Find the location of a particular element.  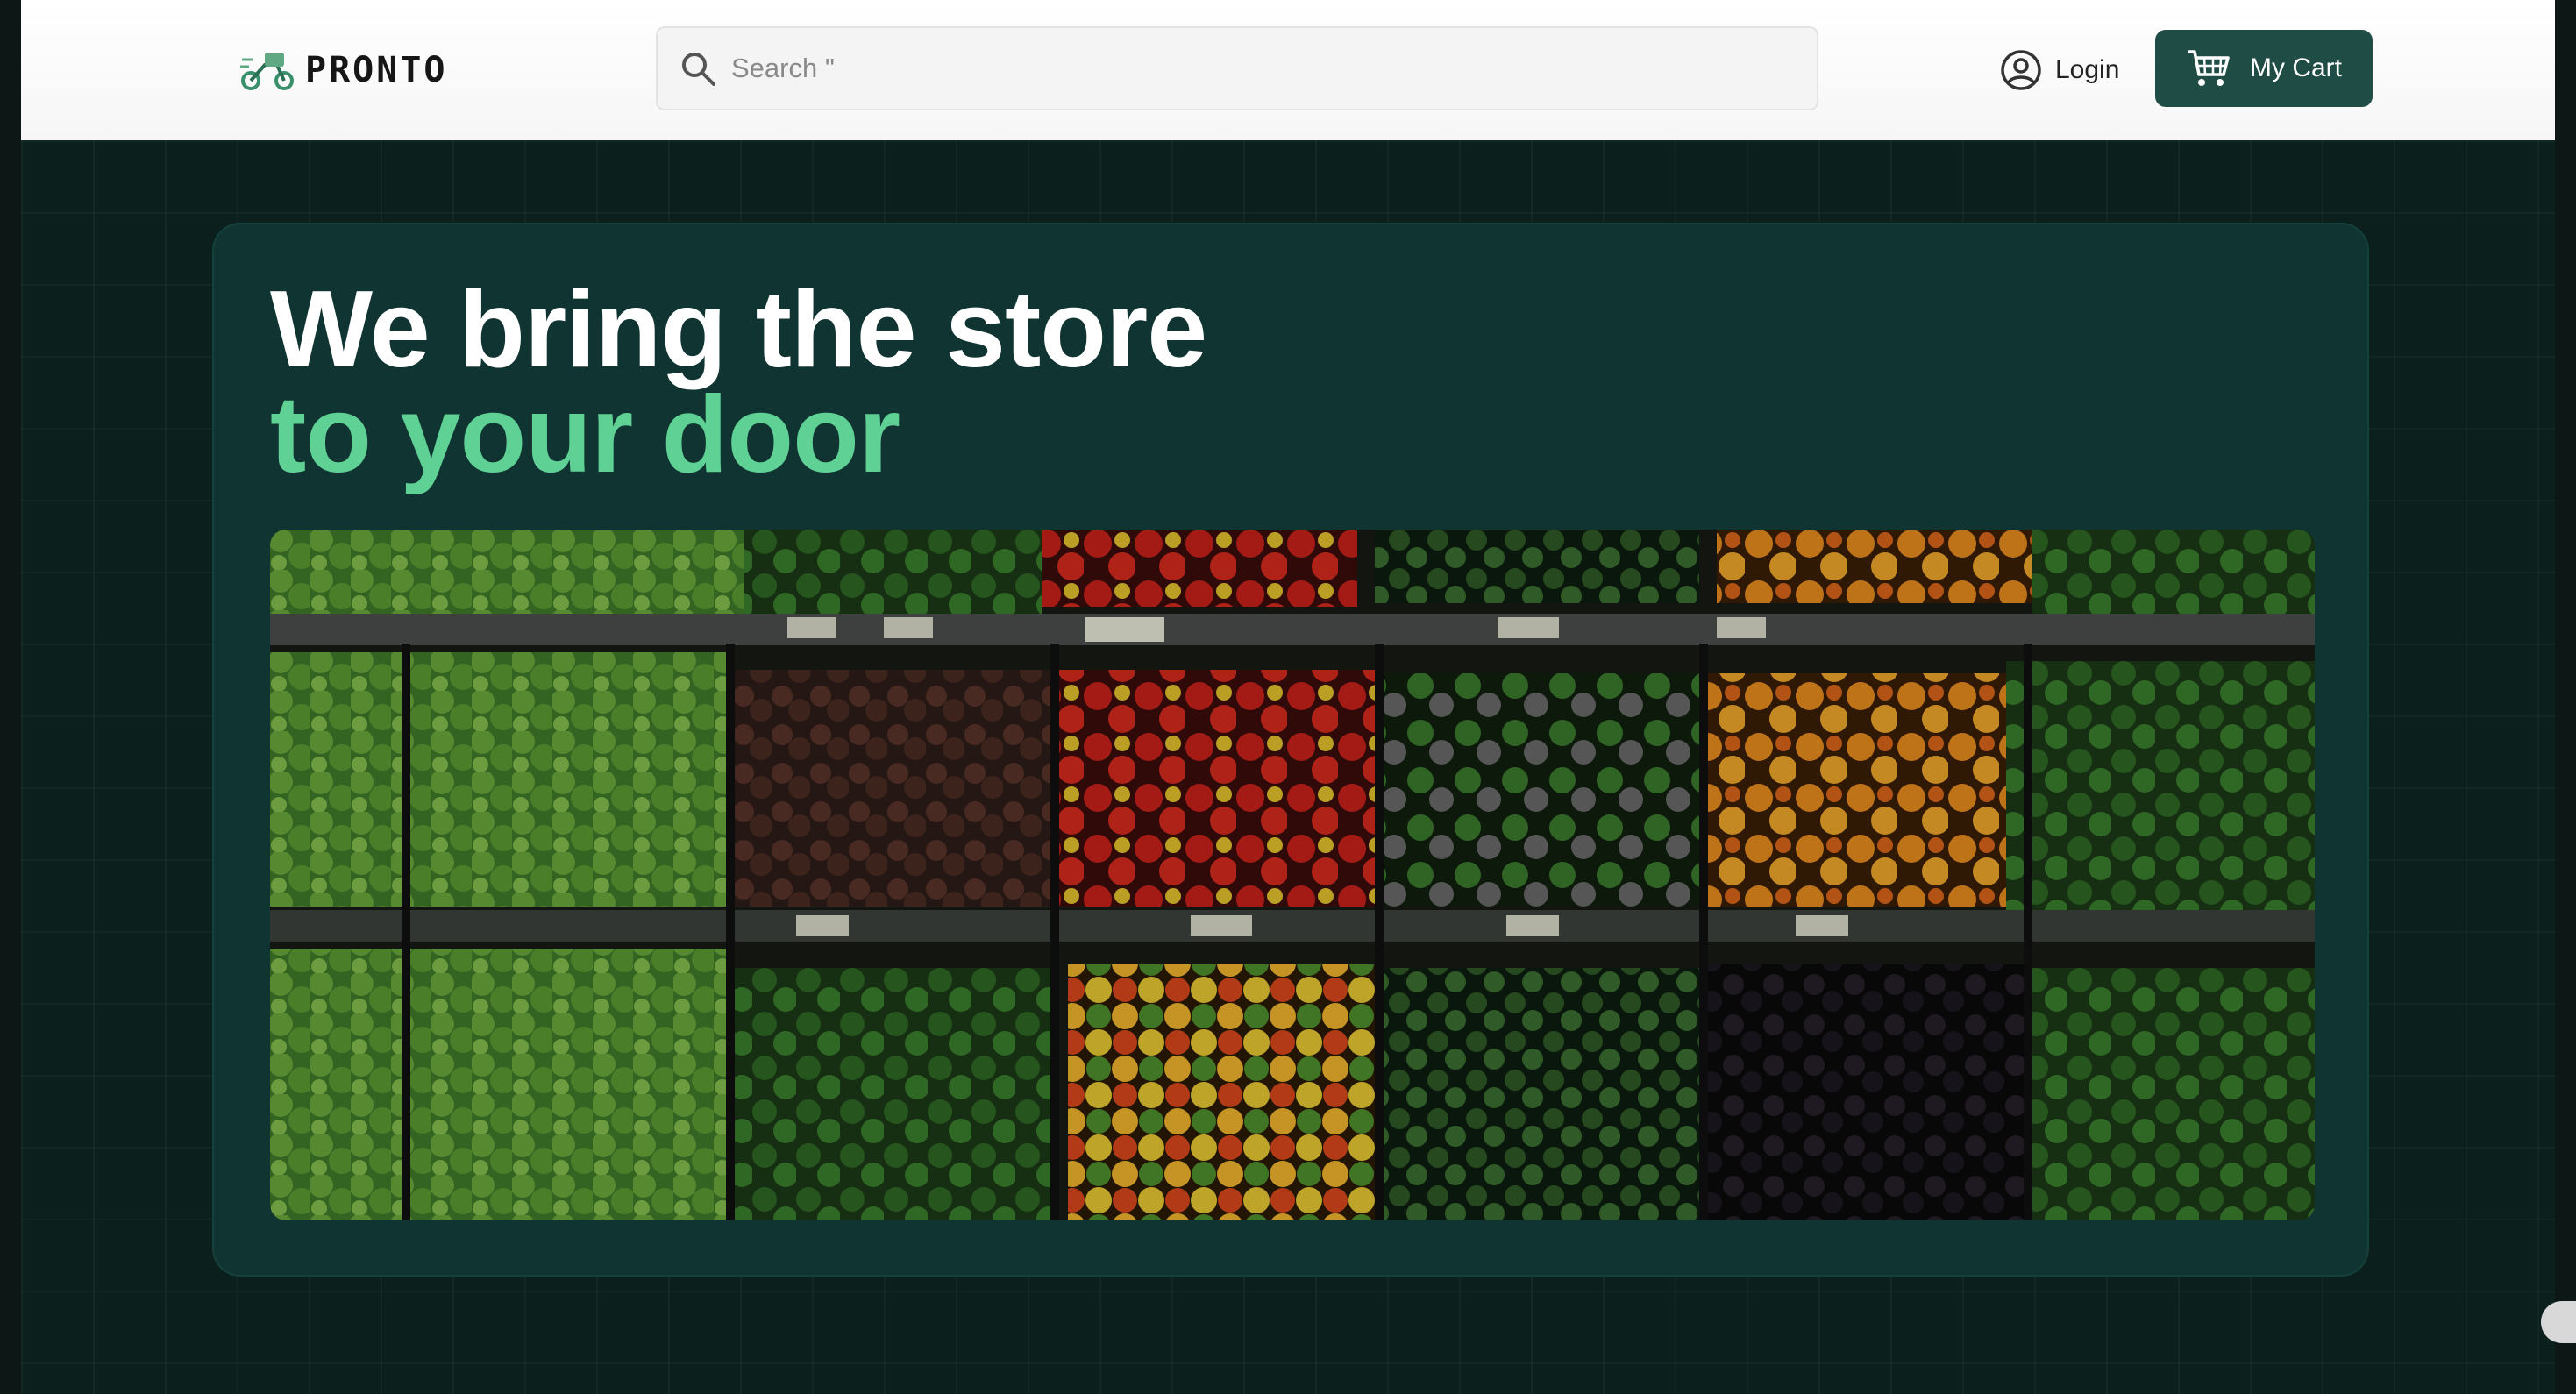

site-header: PRONTO Login My Cart is located at coordinates (1288, 70).